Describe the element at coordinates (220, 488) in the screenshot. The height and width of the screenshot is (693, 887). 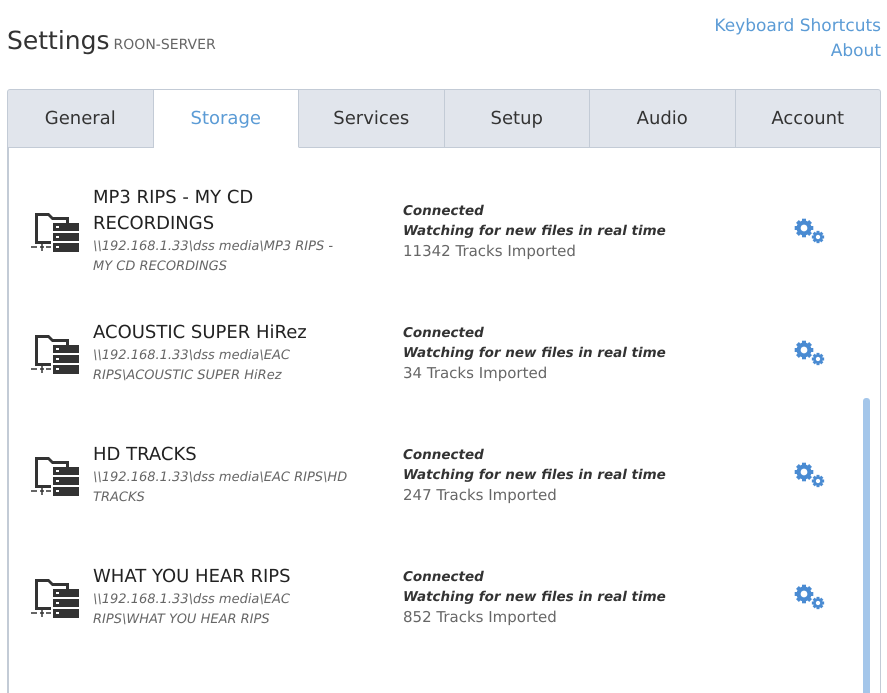
I see `location-path: \\192.168.1.33\dss media\EAC RIPS\HD TRACKS` at that location.